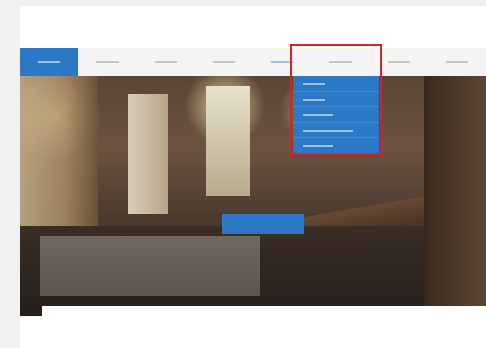 This screenshot has height=348, width=486. I want to click on hero-right-wall, so click(455, 196).